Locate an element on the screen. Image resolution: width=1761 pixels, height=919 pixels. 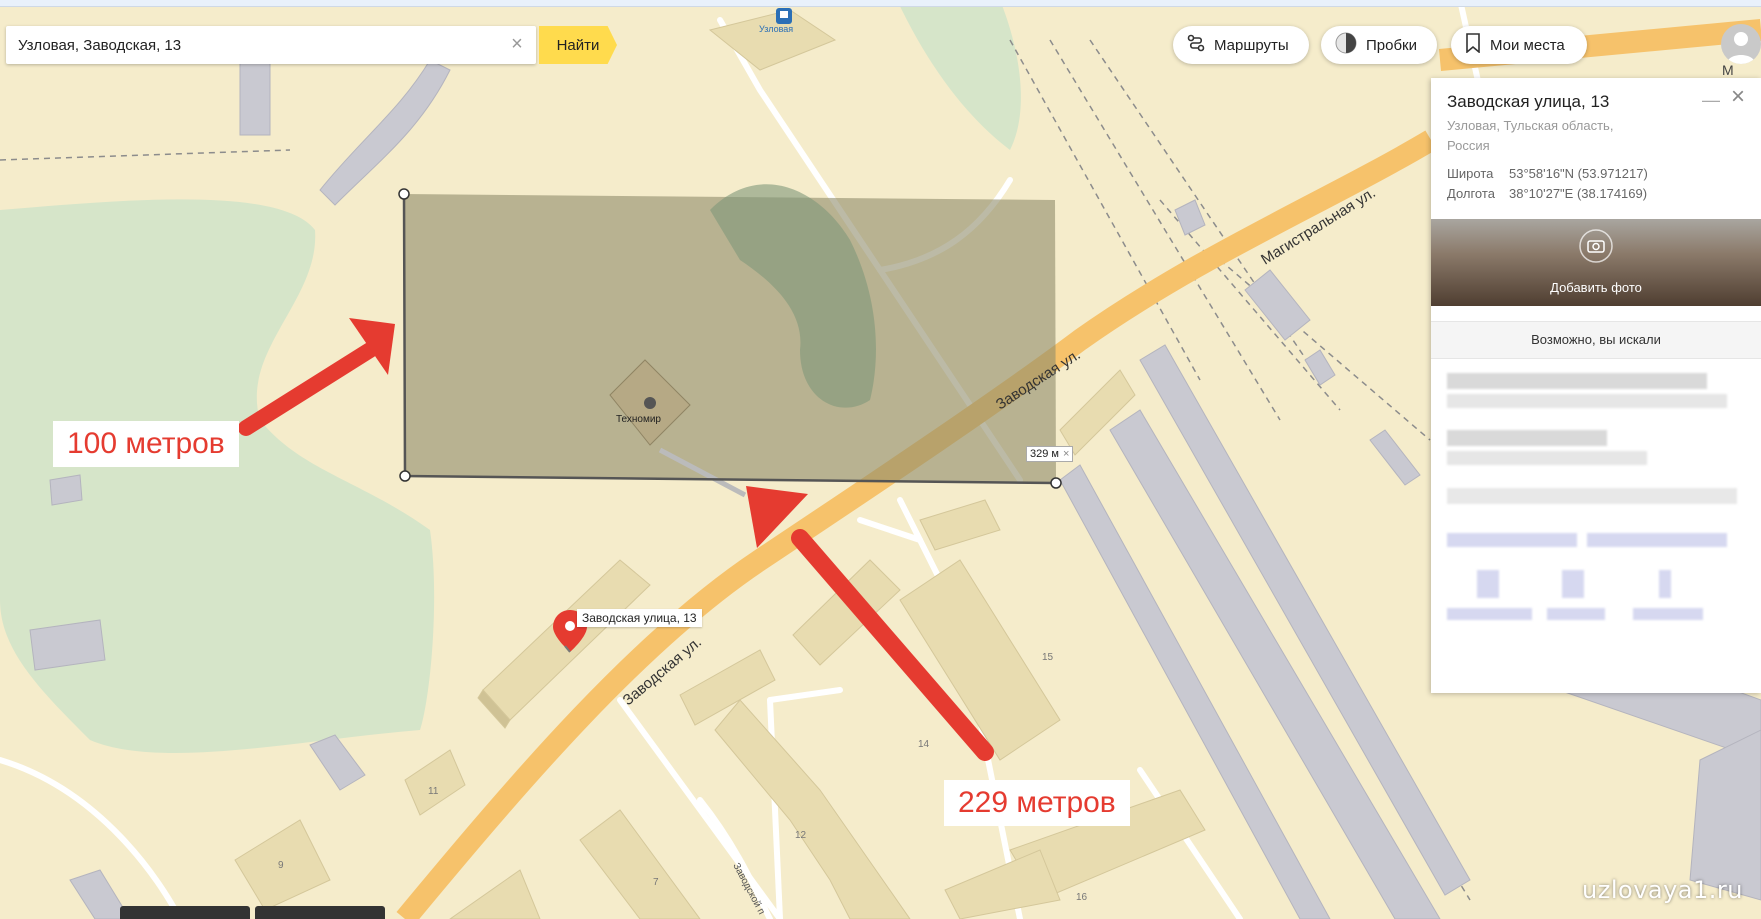
longitude-row: Долгота 38°10'27"E (38.174169) is located at coordinates (1547, 193).